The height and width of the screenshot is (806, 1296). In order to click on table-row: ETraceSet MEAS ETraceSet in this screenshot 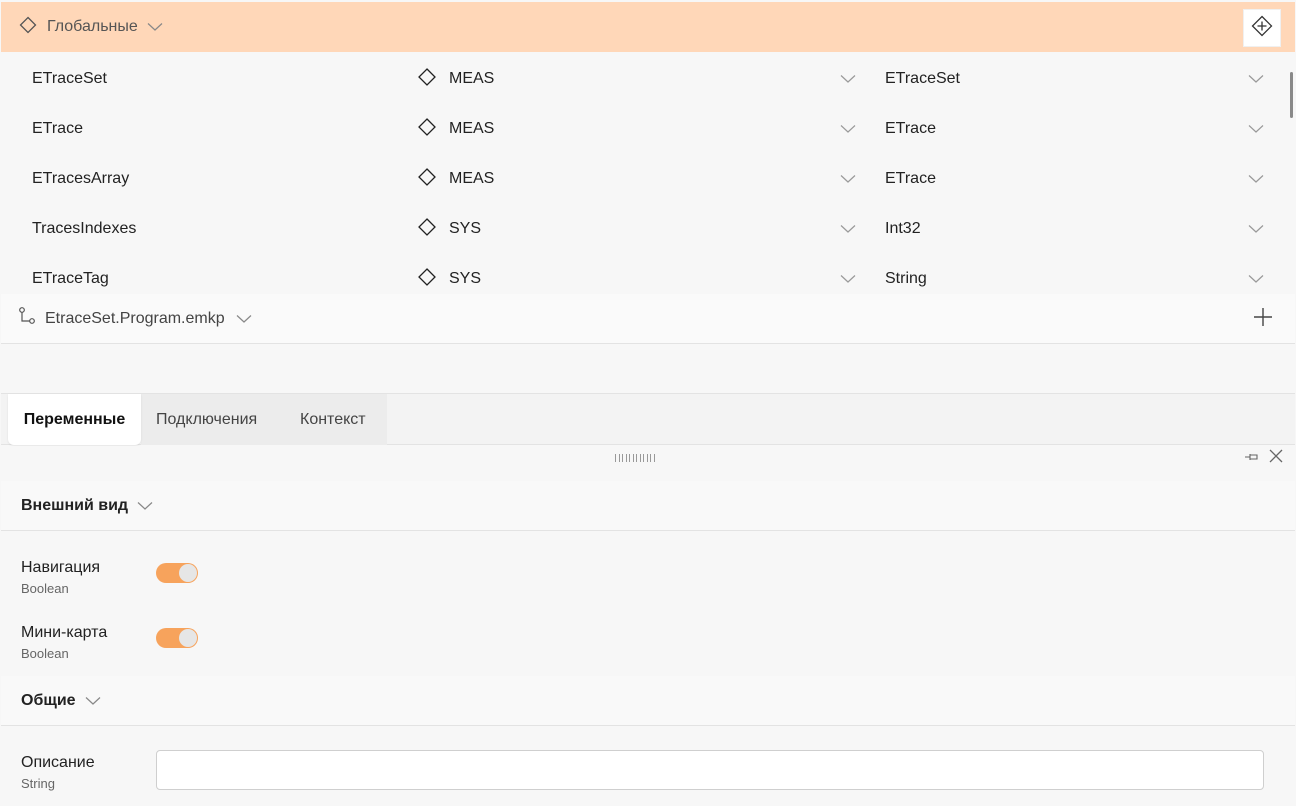, I will do `click(641, 78)`.